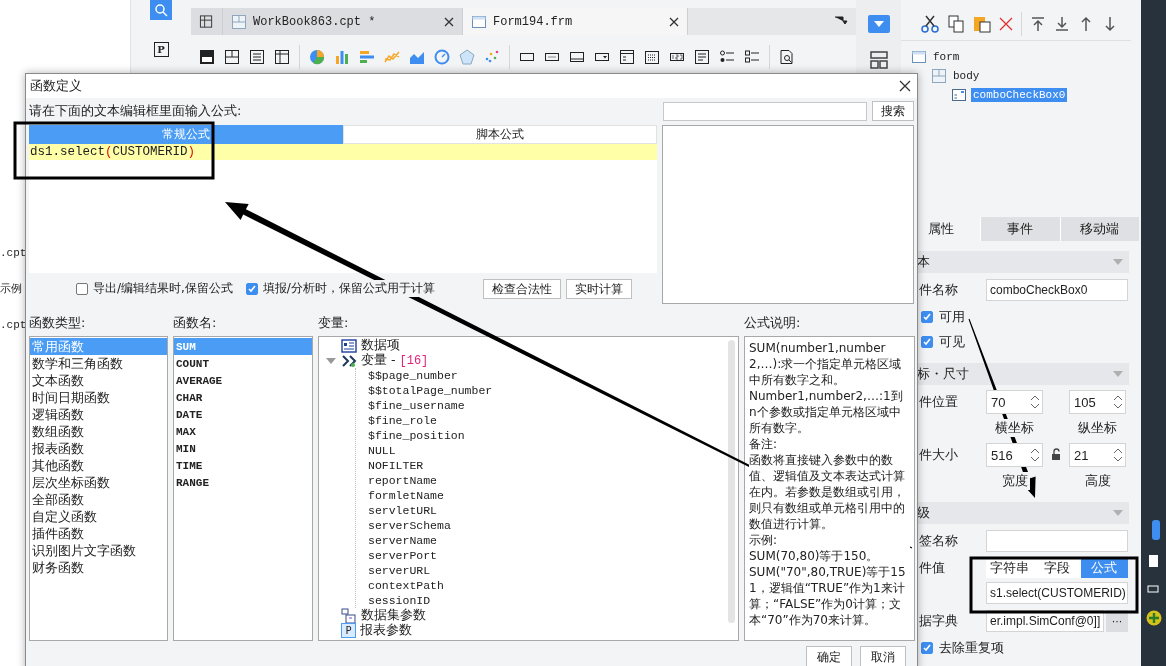  What do you see at coordinates (893, 111) in the screenshot?
I see `search-button: 搜索` at bounding box center [893, 111].